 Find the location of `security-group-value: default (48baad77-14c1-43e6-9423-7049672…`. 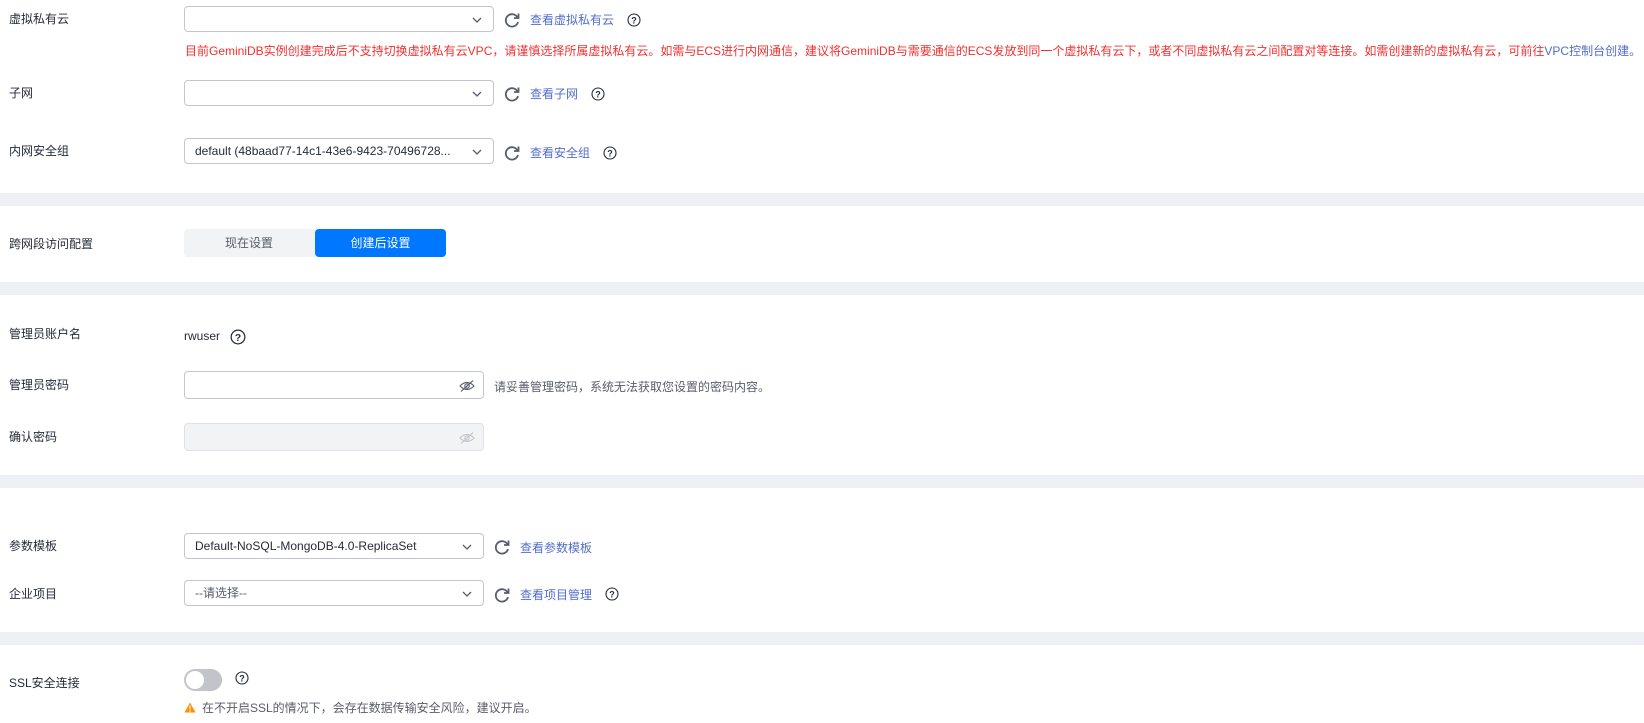

security-group-value: default (48baad77-14c1-43e6-9423-7049672… is located at coordinates (323, 151).